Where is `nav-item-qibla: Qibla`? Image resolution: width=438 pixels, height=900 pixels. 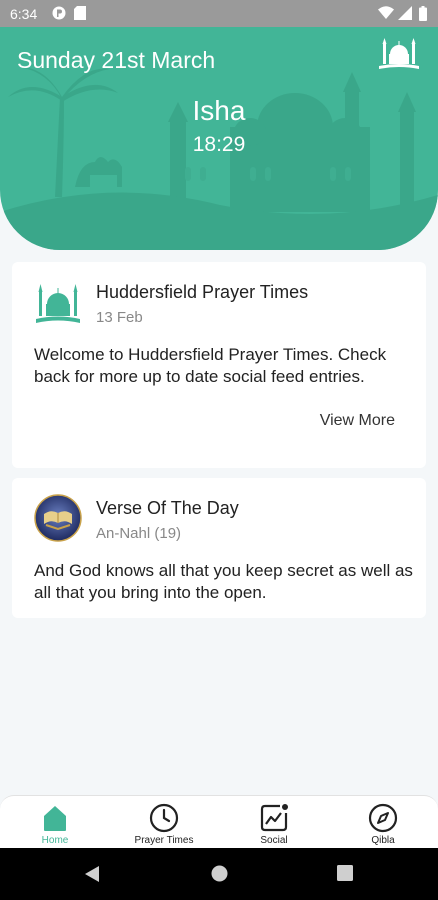 nav-item-qibla: Qibla is located at coordinates (383, 824).